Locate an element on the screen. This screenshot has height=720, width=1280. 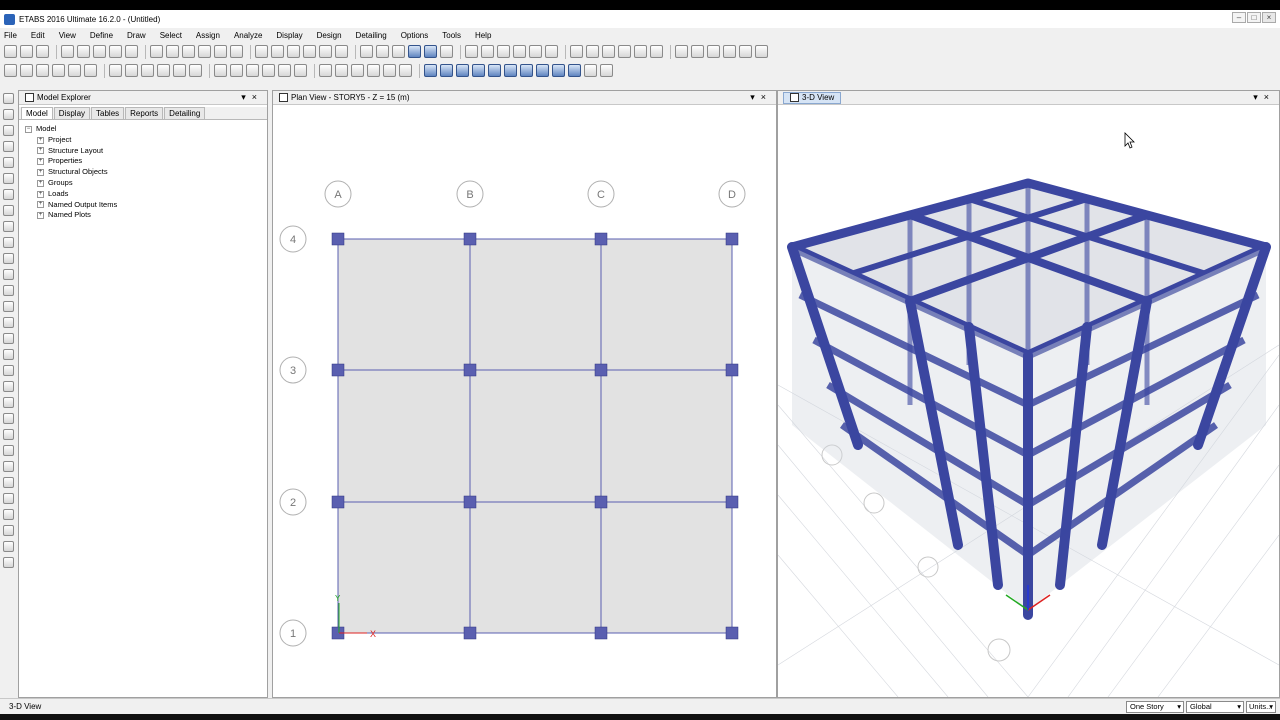
story-select: One Story is located at coordinates (1155, 707).